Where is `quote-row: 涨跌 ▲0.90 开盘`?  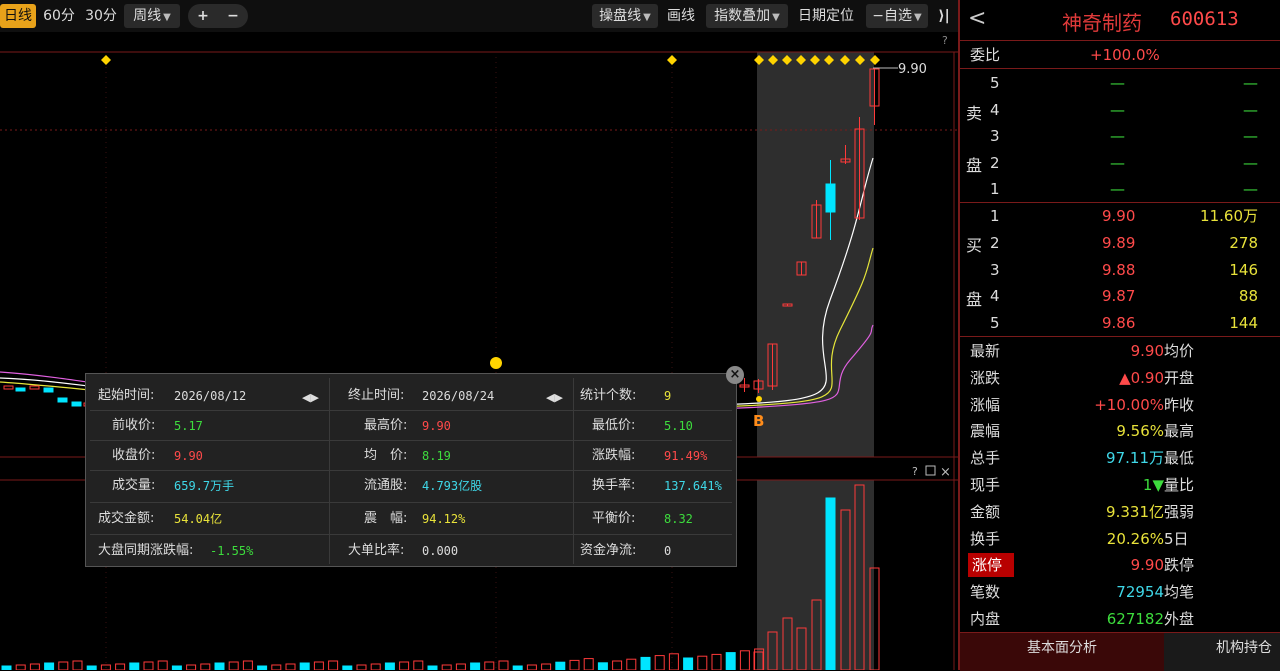 quote-row: 涨跌 ▲0.90 开盘 is located at coordinates (1077, 378).